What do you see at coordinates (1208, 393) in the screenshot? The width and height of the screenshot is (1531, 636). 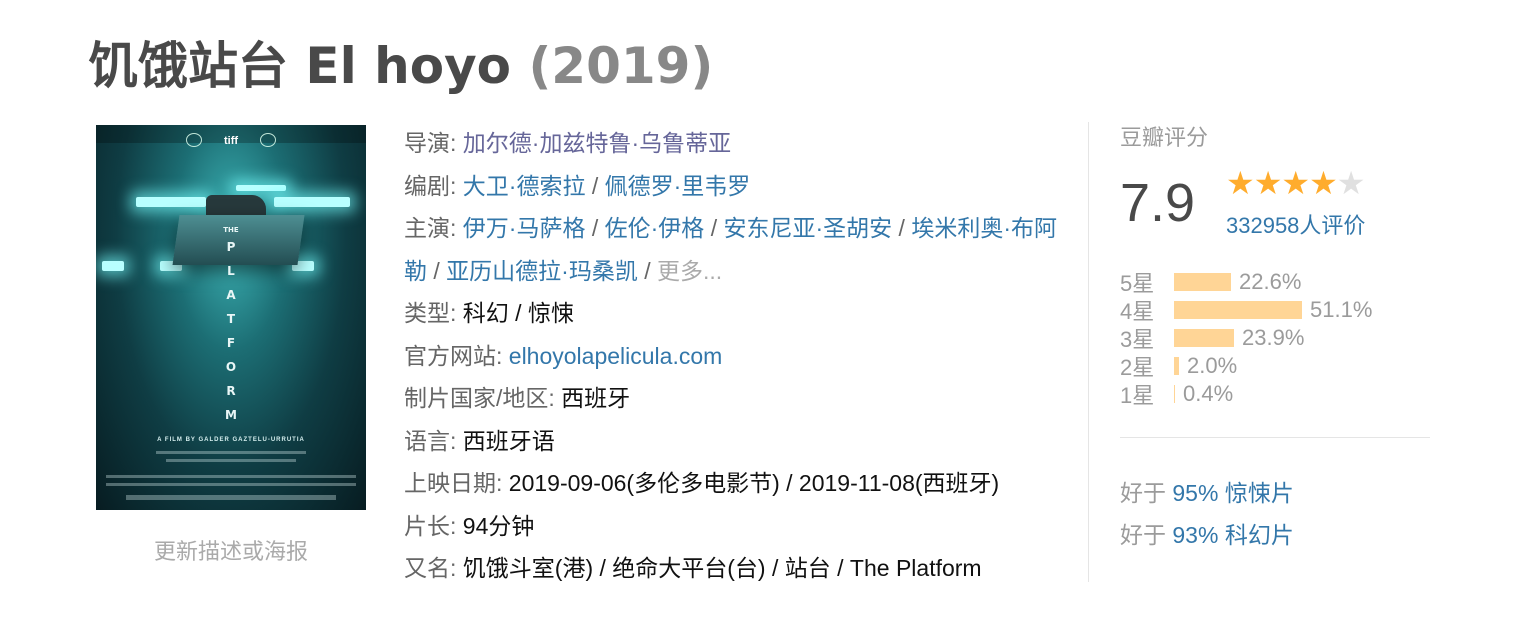 I see `rating-bar-percent: 0.4%` at bounding box center [1208, 393].